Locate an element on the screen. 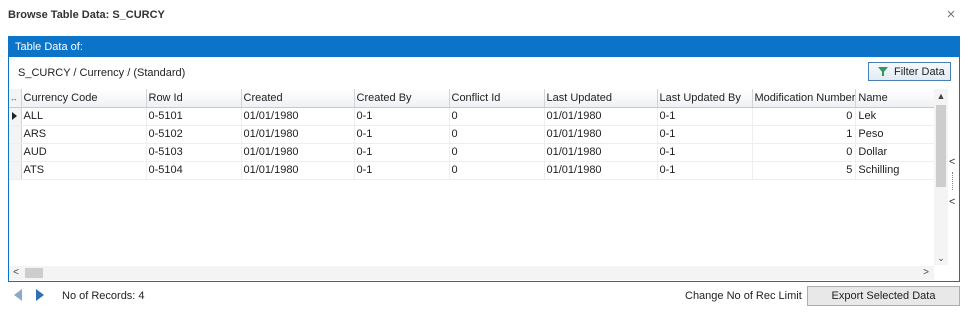 The height and width of the screenshot is (317, 969). panel-header: Table Data of: is located at coordinates (484, 47).